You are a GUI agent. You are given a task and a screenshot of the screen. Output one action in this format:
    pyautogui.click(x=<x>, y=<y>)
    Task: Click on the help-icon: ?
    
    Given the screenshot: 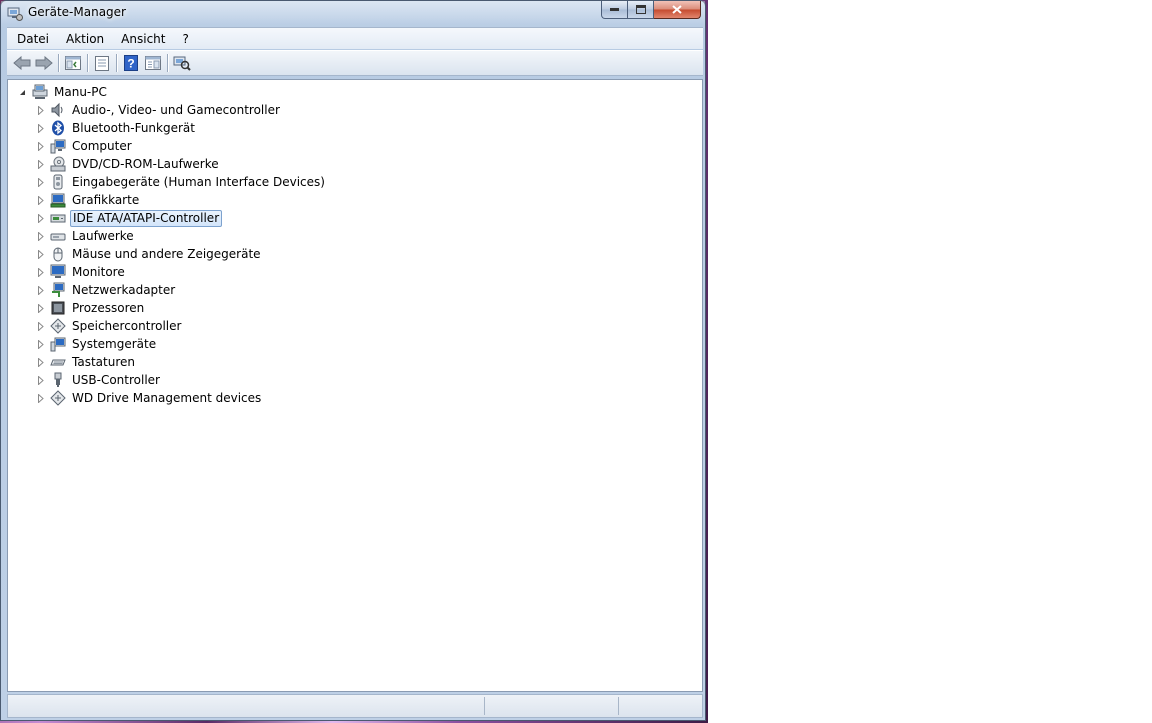 What is the action you would take?
    pyautogui.click(x=131, y=63)
    